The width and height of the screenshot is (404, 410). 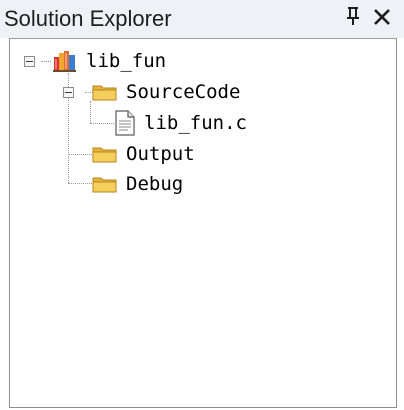 I want to click on output-label: Output, so click(x=160, y=154).